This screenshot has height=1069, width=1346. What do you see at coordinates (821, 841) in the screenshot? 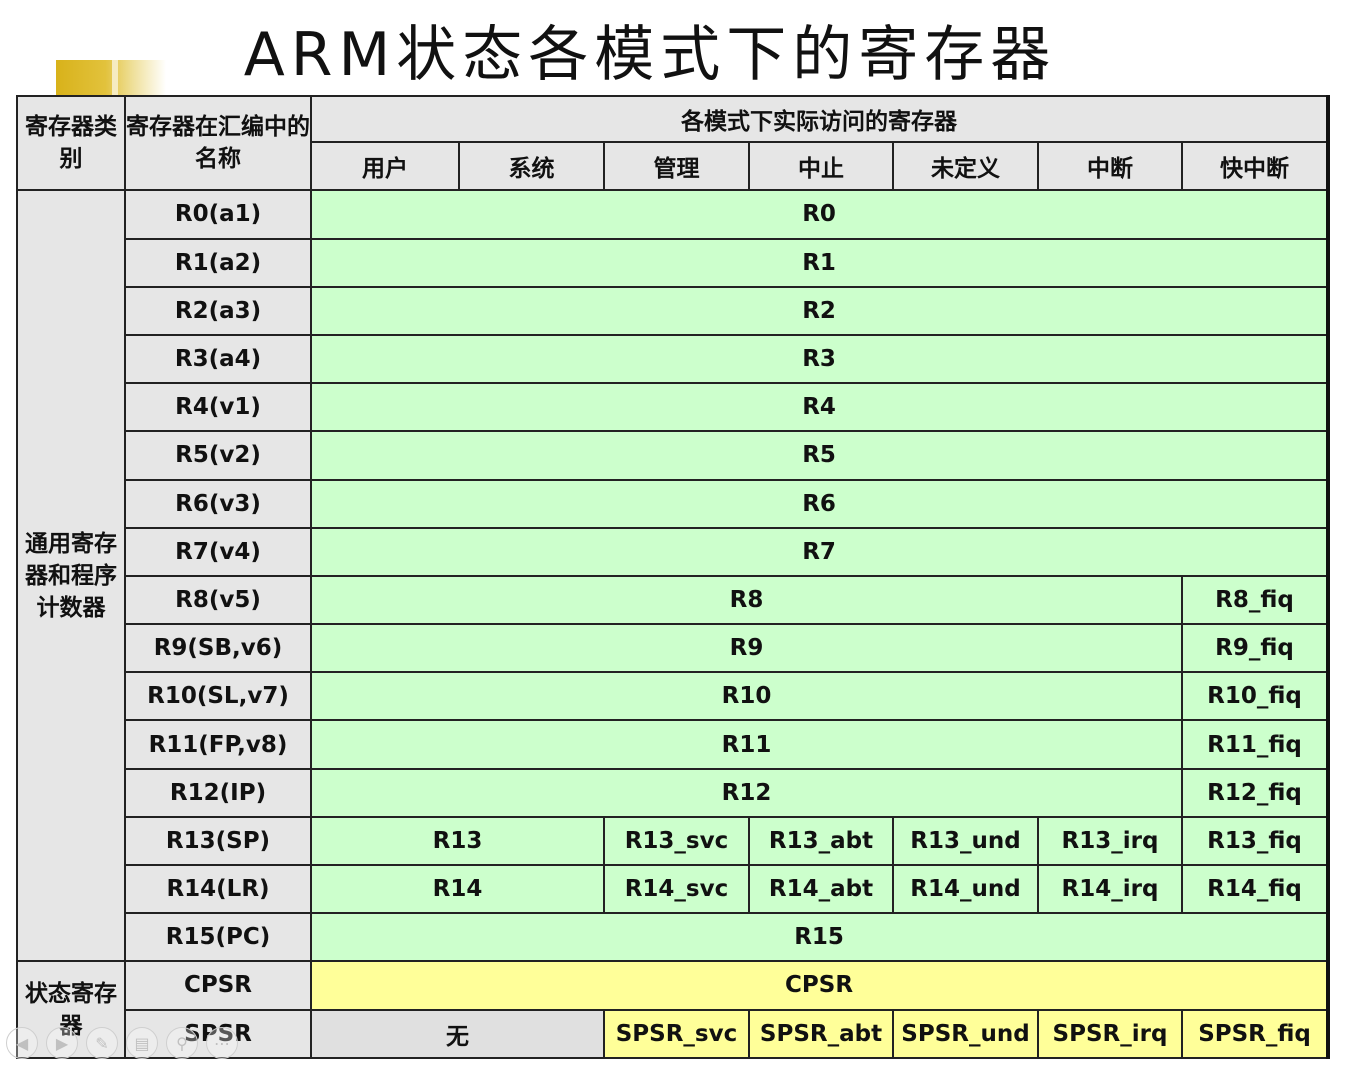
I see `reg-cell-r13-abt: R13_abt` at bounding box center [821, 841].